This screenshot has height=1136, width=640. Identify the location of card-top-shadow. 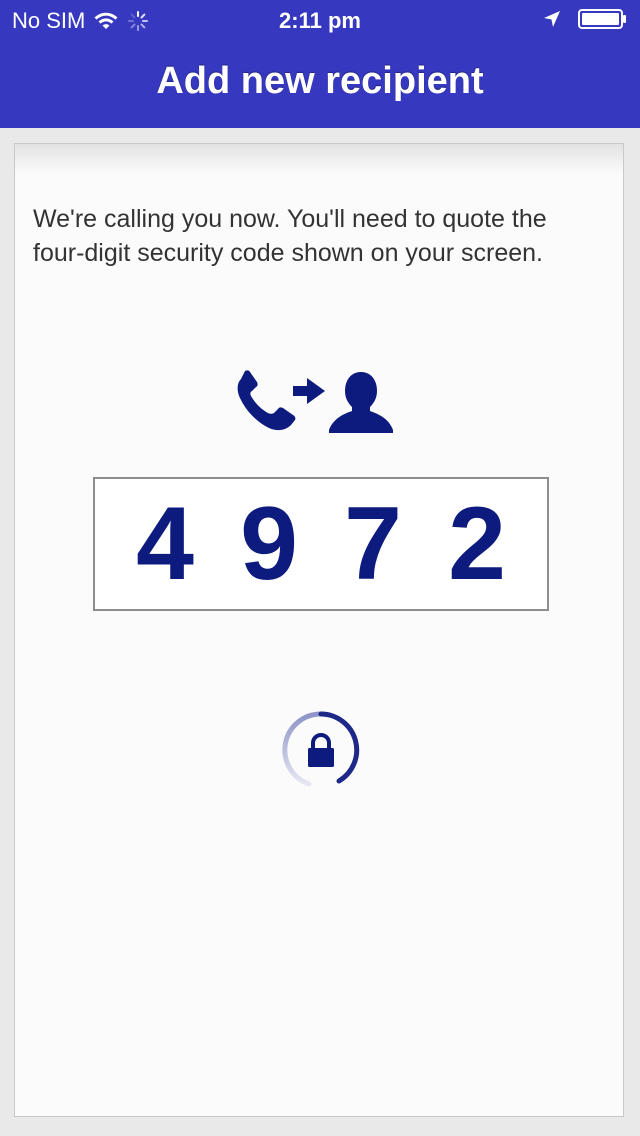
(319, 159).